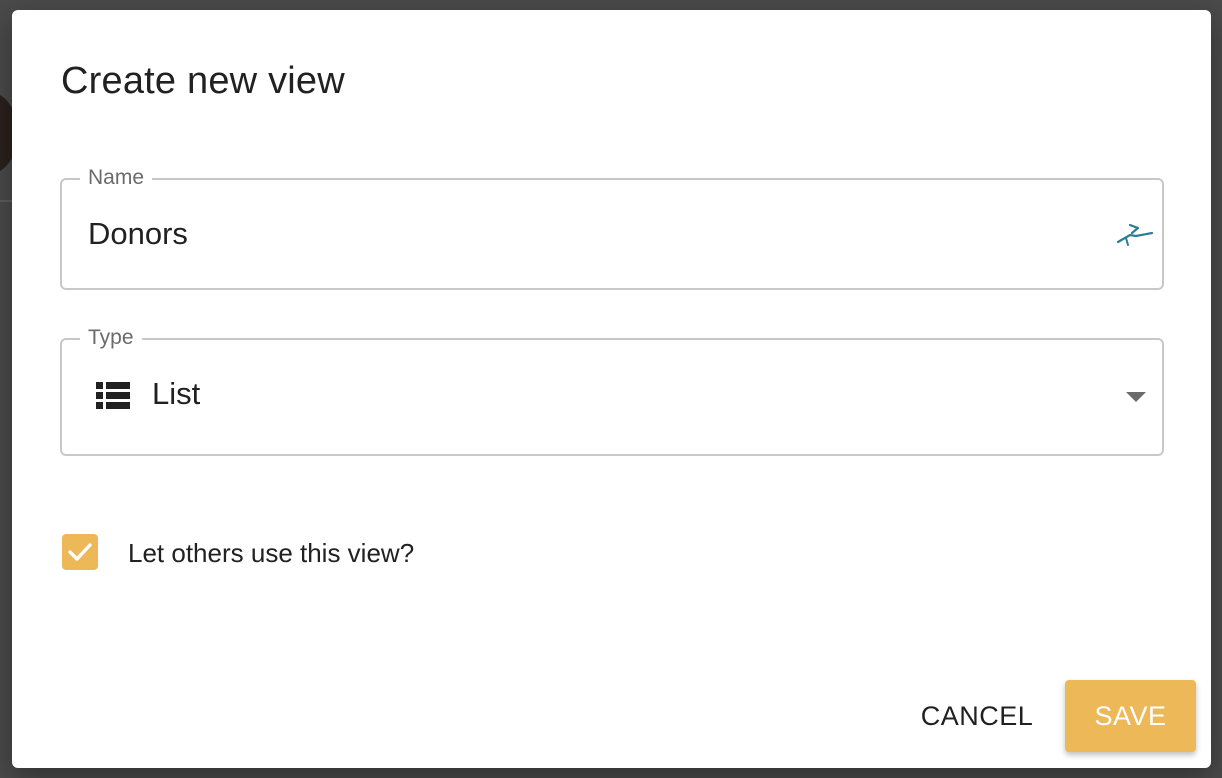 The image size is (1222, 778). I want to click on caret-down-icon, so click(1136, 397).